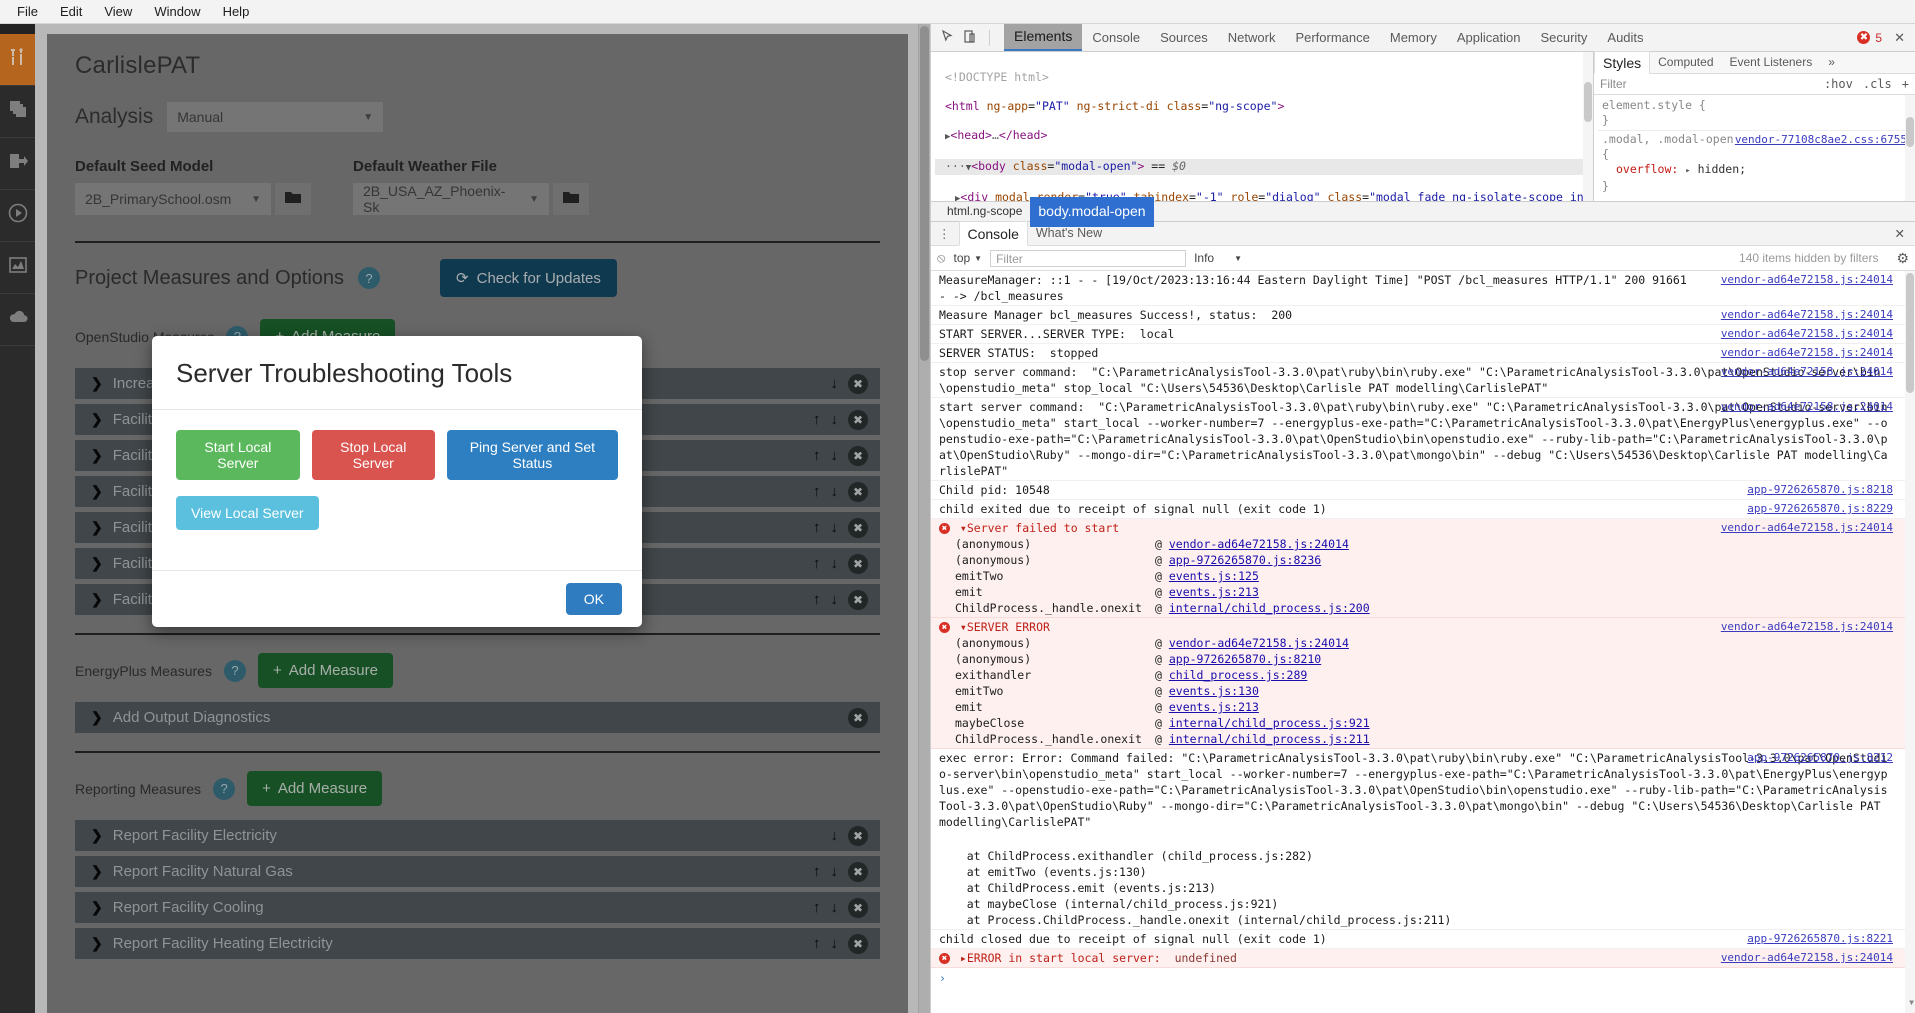 The width and height of the screenshot is (1915, 1013). Describe the element at coordinates (1218, 258) in the screenshot. I see `console-level-selector: Info ▼` at that location.